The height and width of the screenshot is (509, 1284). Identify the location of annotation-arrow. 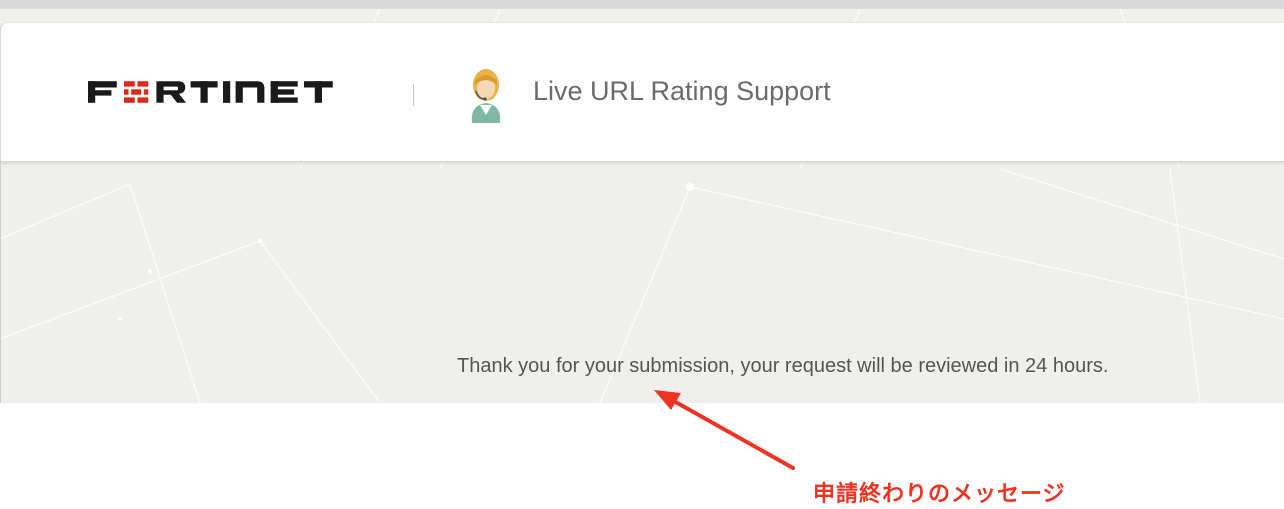
(724, 430).